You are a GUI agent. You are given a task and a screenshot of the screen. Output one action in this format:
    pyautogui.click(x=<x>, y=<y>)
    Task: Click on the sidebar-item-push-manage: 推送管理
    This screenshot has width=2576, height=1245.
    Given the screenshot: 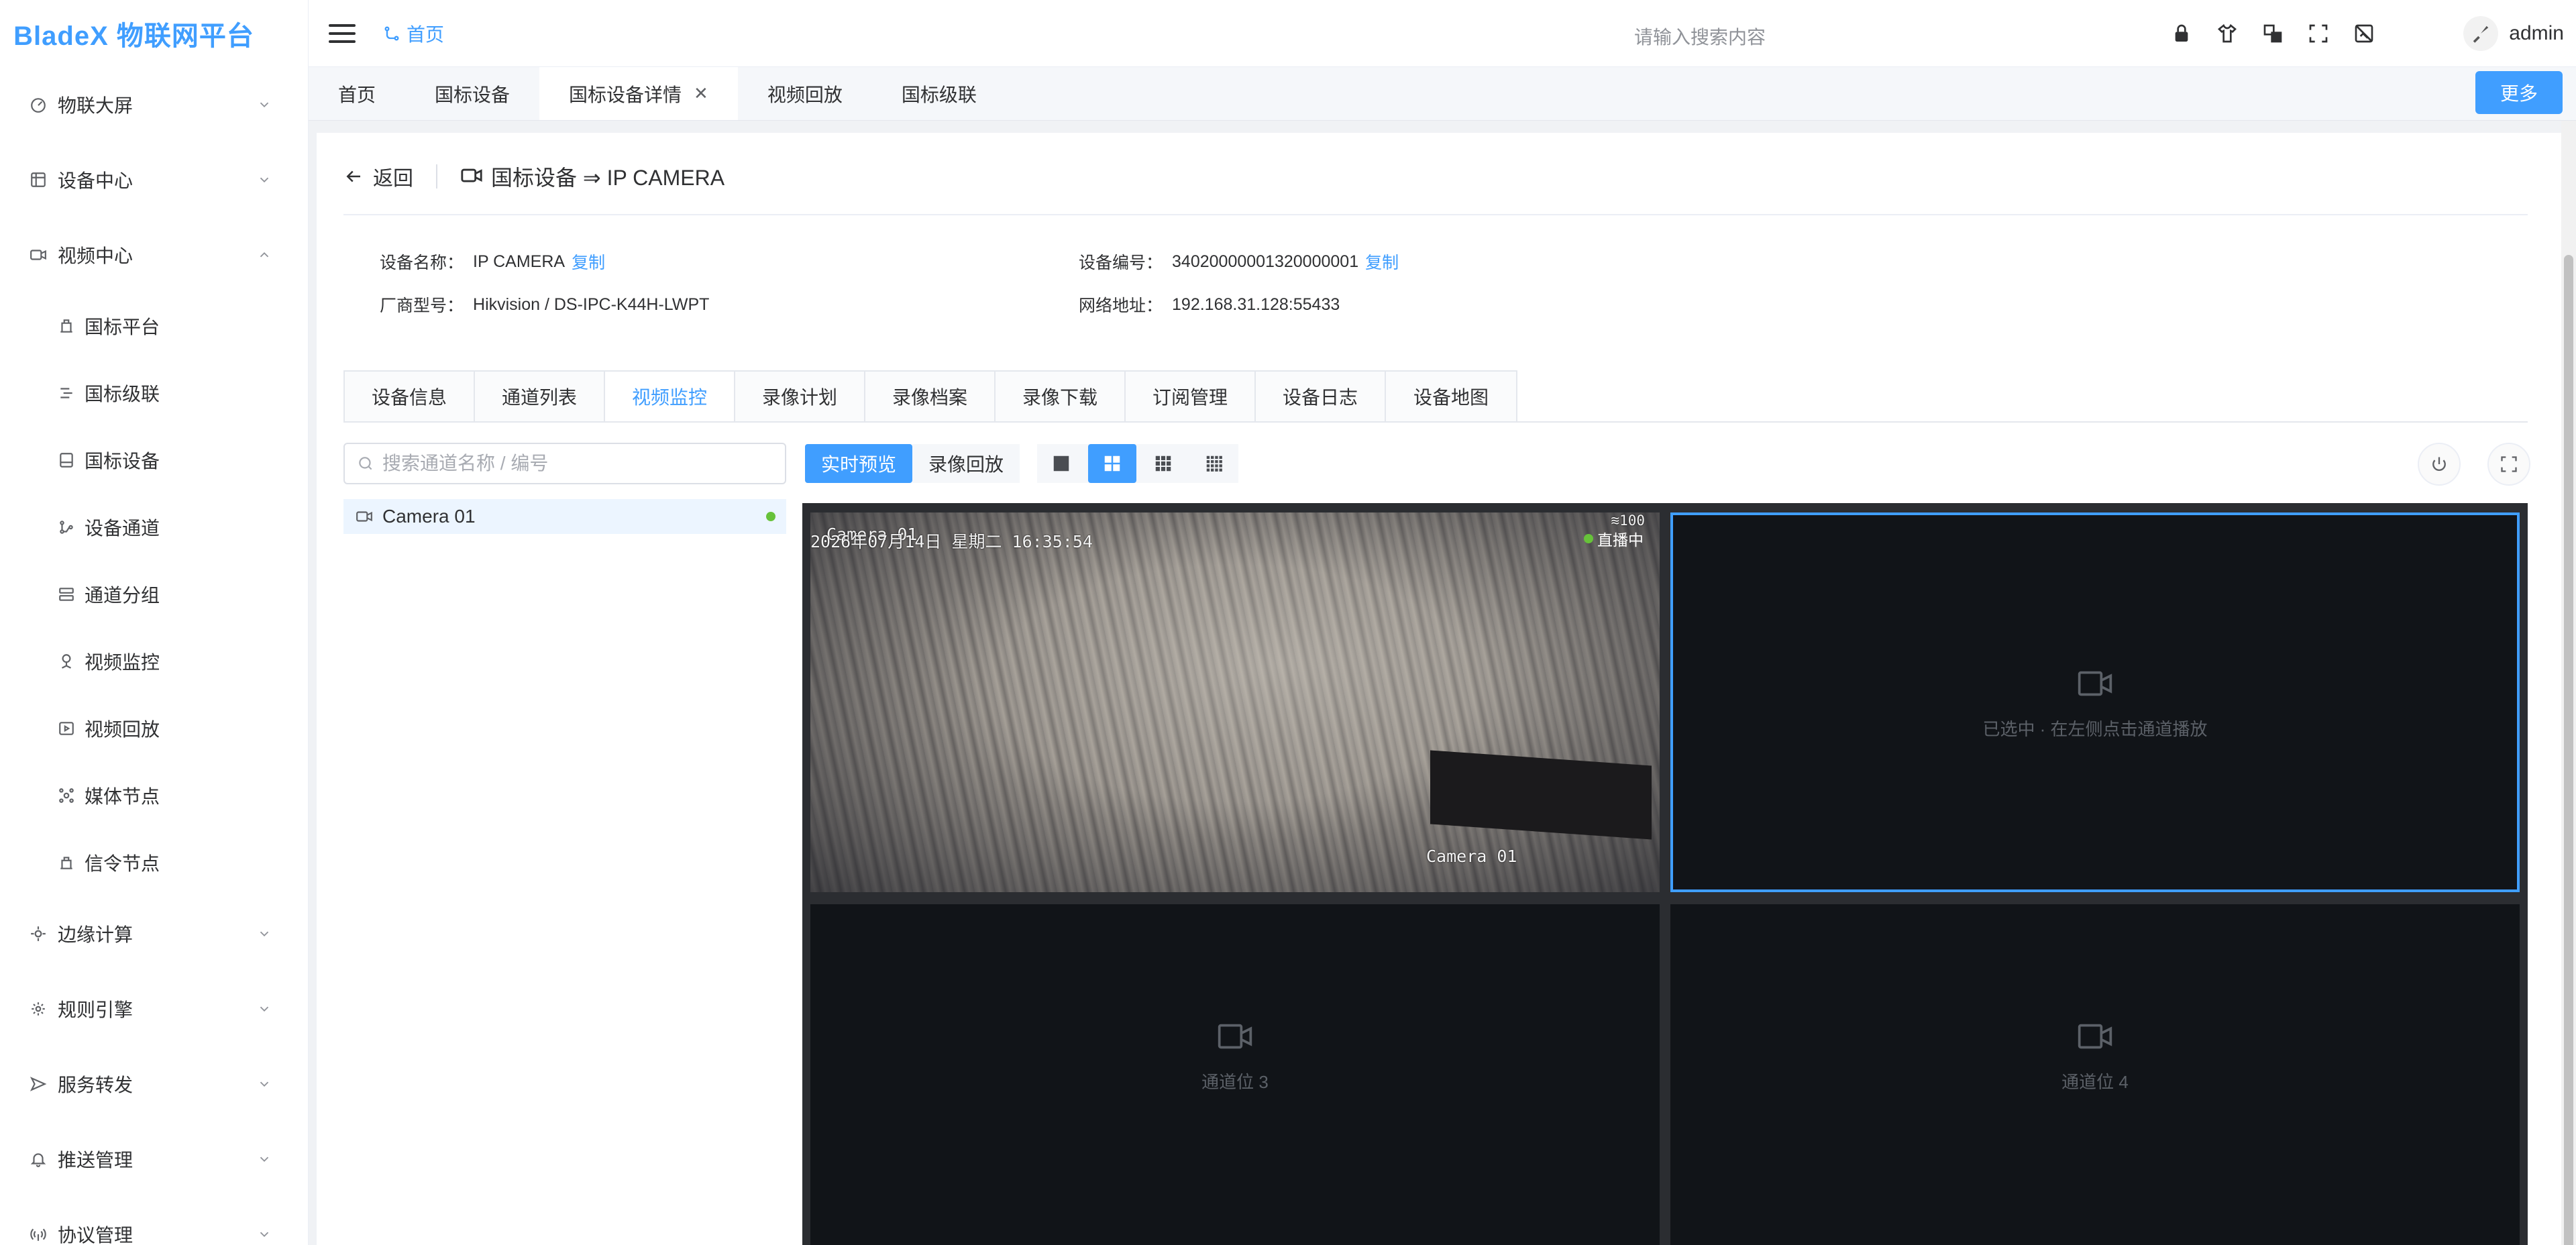 What is the action you would take?
    pyautogui.click(x=154, y=1159)
    